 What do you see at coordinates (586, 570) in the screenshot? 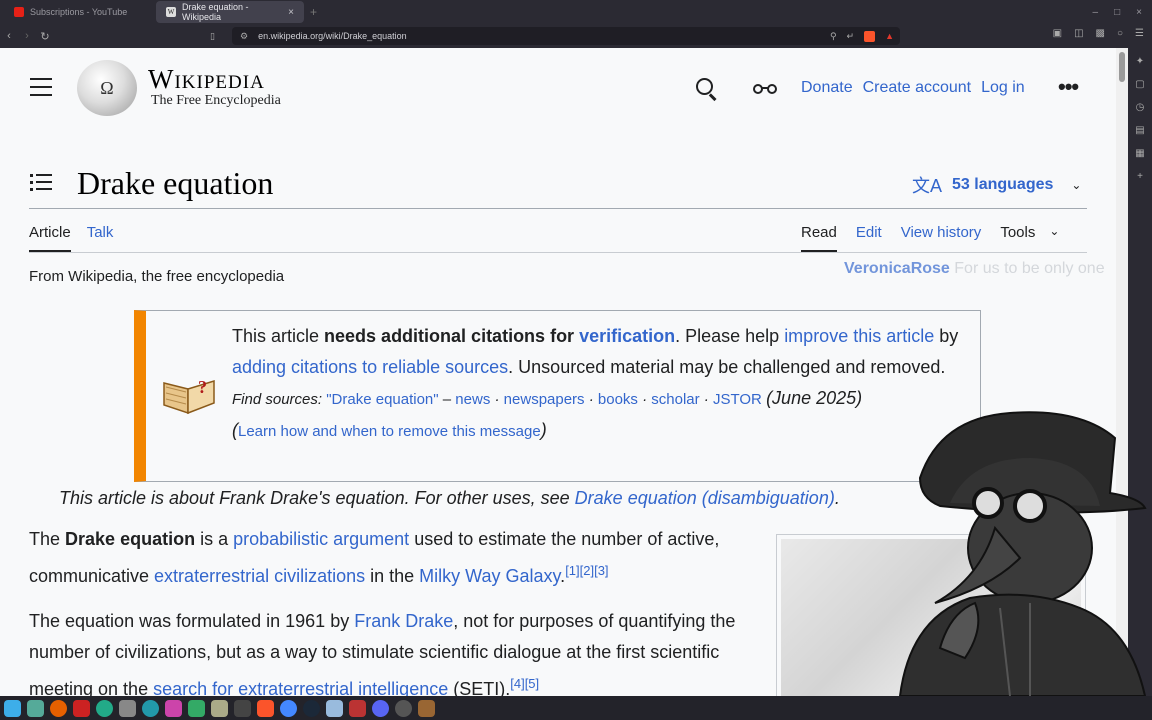
I see `reference-links: [1][2][3]` at bounding box center [586, 570].